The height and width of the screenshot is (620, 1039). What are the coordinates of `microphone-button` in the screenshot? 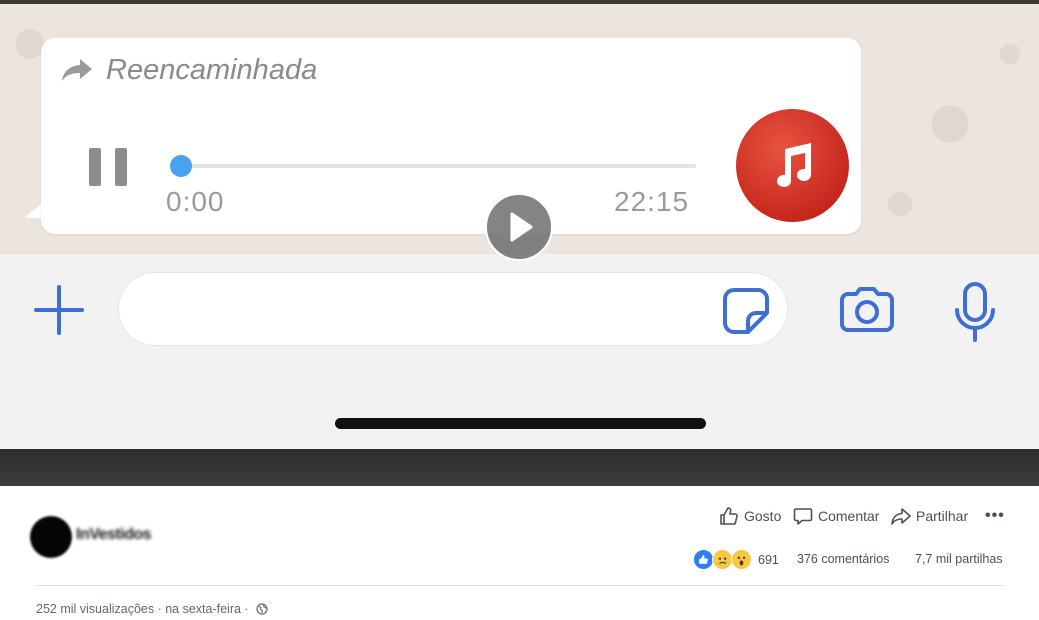 It's located at (975, 315).